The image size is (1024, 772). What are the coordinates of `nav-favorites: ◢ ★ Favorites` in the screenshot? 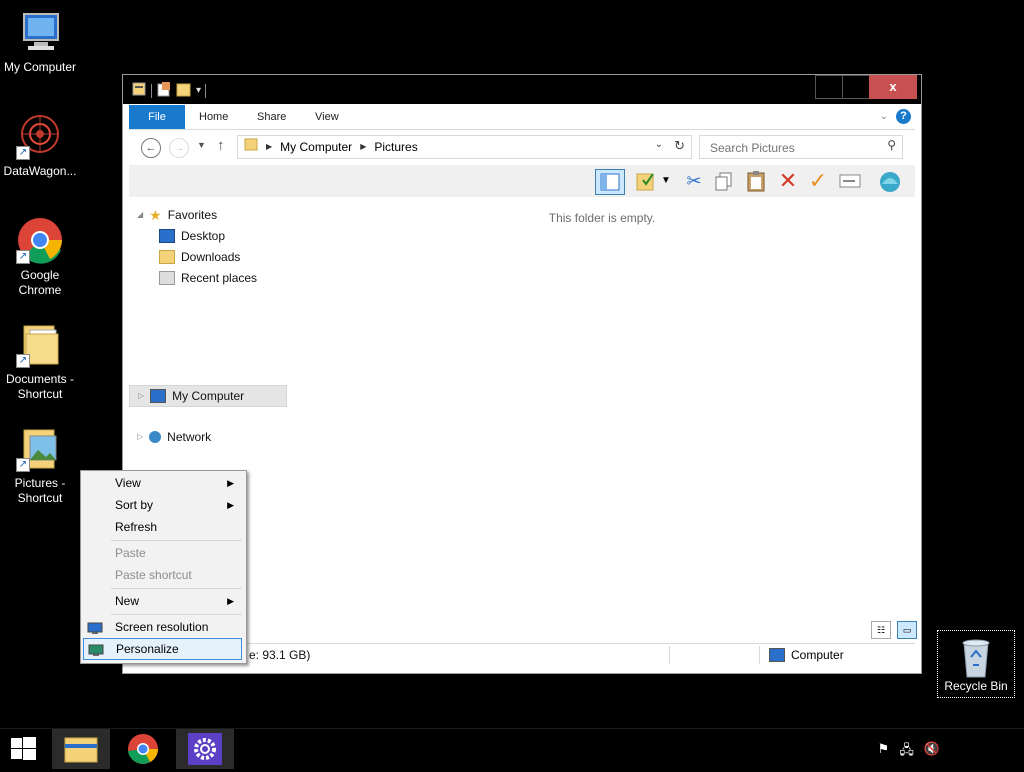 It's located at (177, 215).